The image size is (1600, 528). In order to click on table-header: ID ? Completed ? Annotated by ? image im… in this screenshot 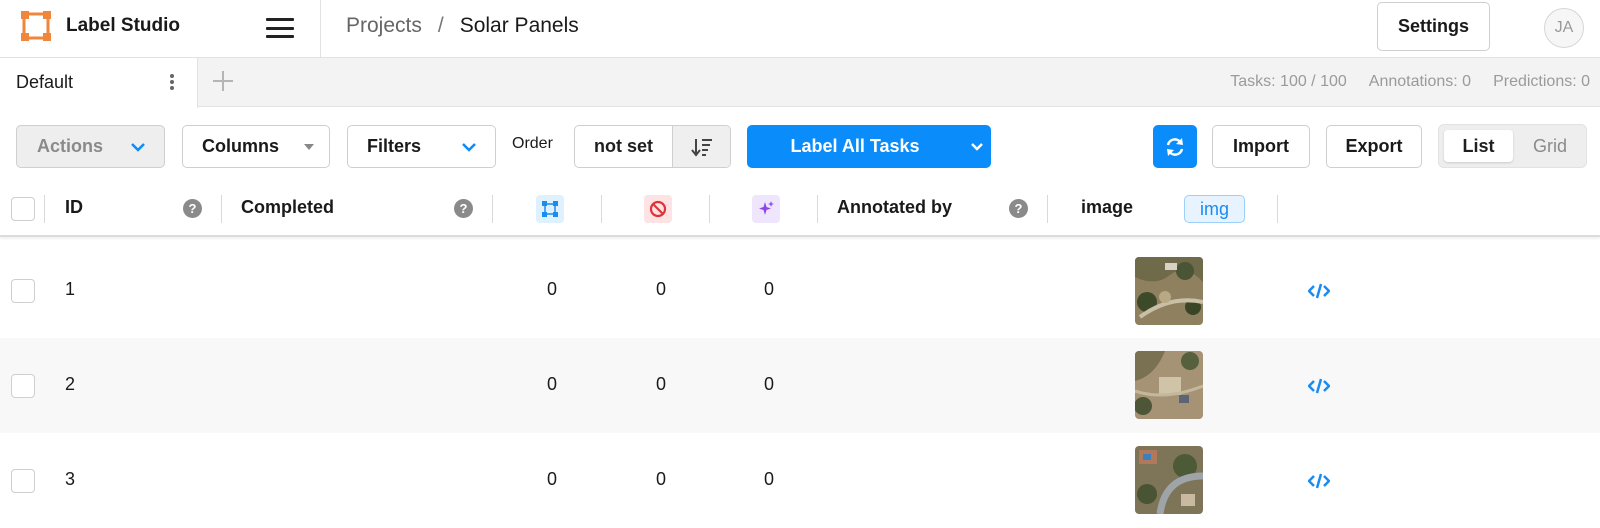, I will do `click(800, 208)`.